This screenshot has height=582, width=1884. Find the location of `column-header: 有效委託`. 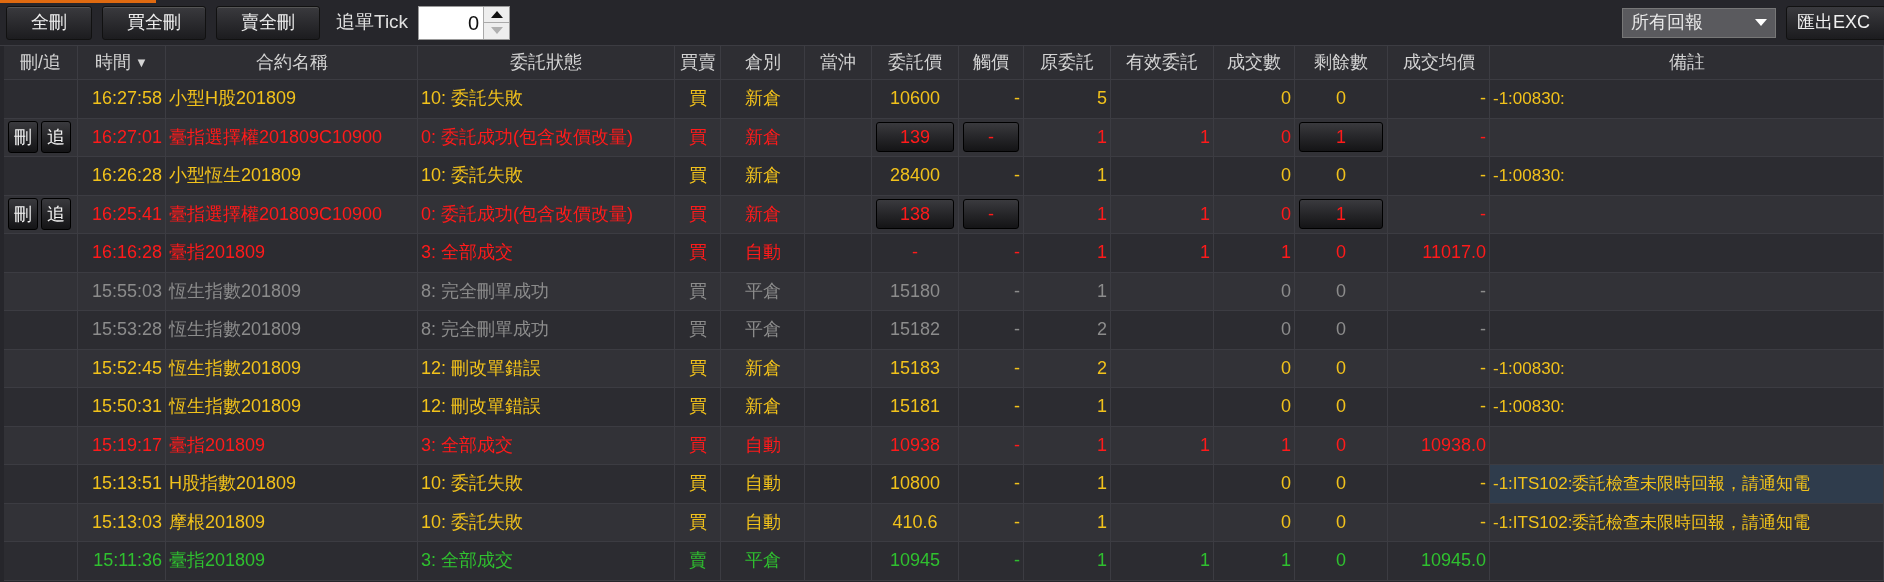

column-header: 有效委託 is located at coordinates (1162, 62).